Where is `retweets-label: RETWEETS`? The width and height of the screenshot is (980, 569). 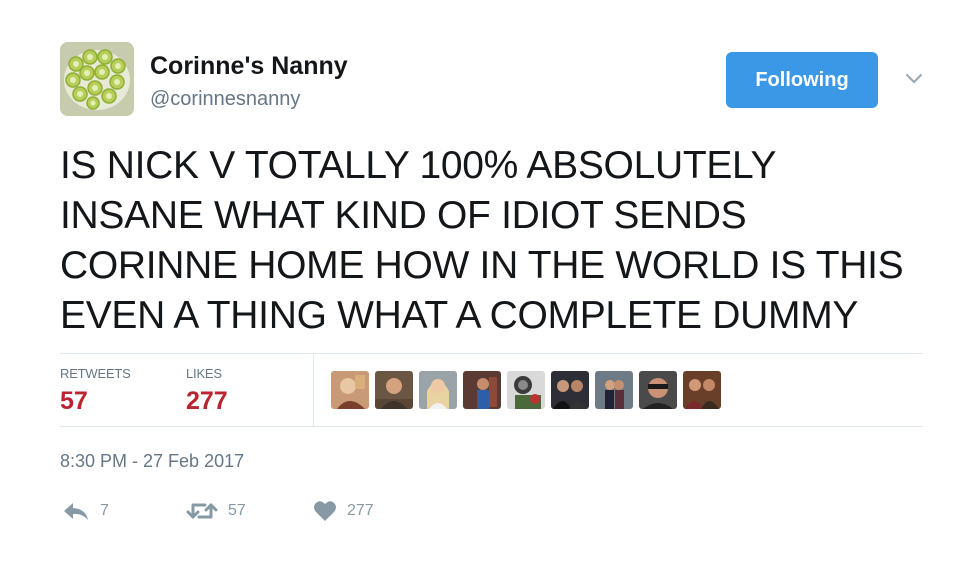
retweets-label: RETWEETS is located at coordinates (95, 373).